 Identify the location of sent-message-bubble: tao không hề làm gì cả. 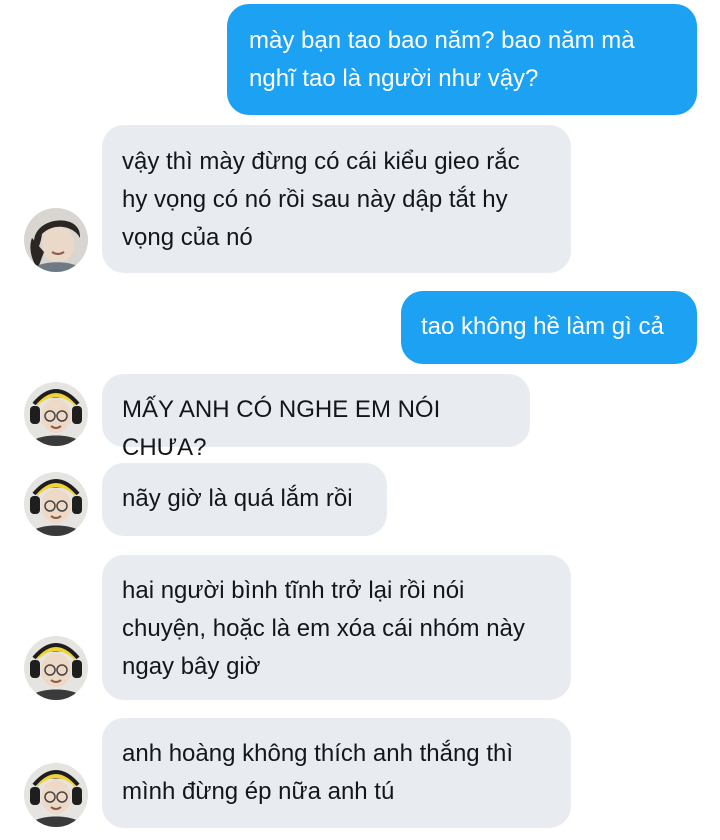
(549, 327).